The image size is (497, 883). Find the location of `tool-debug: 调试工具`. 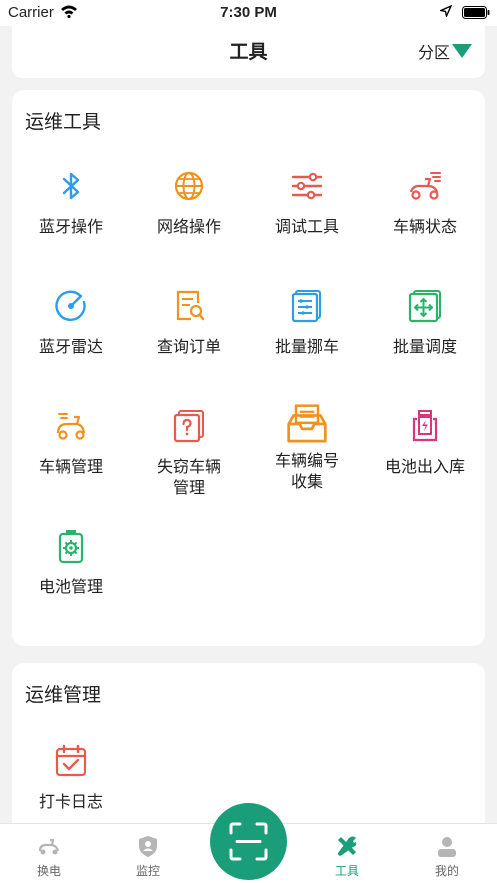

tool-debug: 调试工具 is located at coordinates (307, 202).